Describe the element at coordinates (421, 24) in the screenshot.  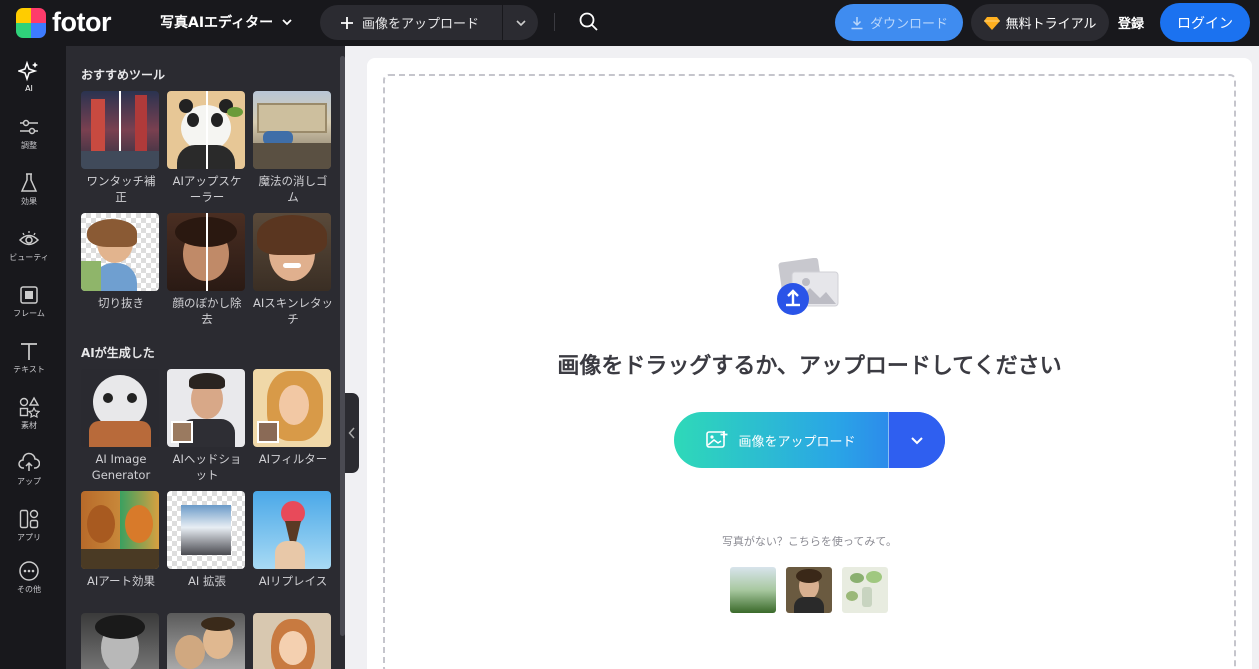
I see `header-upload-label: 画像をアップロード` at that location.